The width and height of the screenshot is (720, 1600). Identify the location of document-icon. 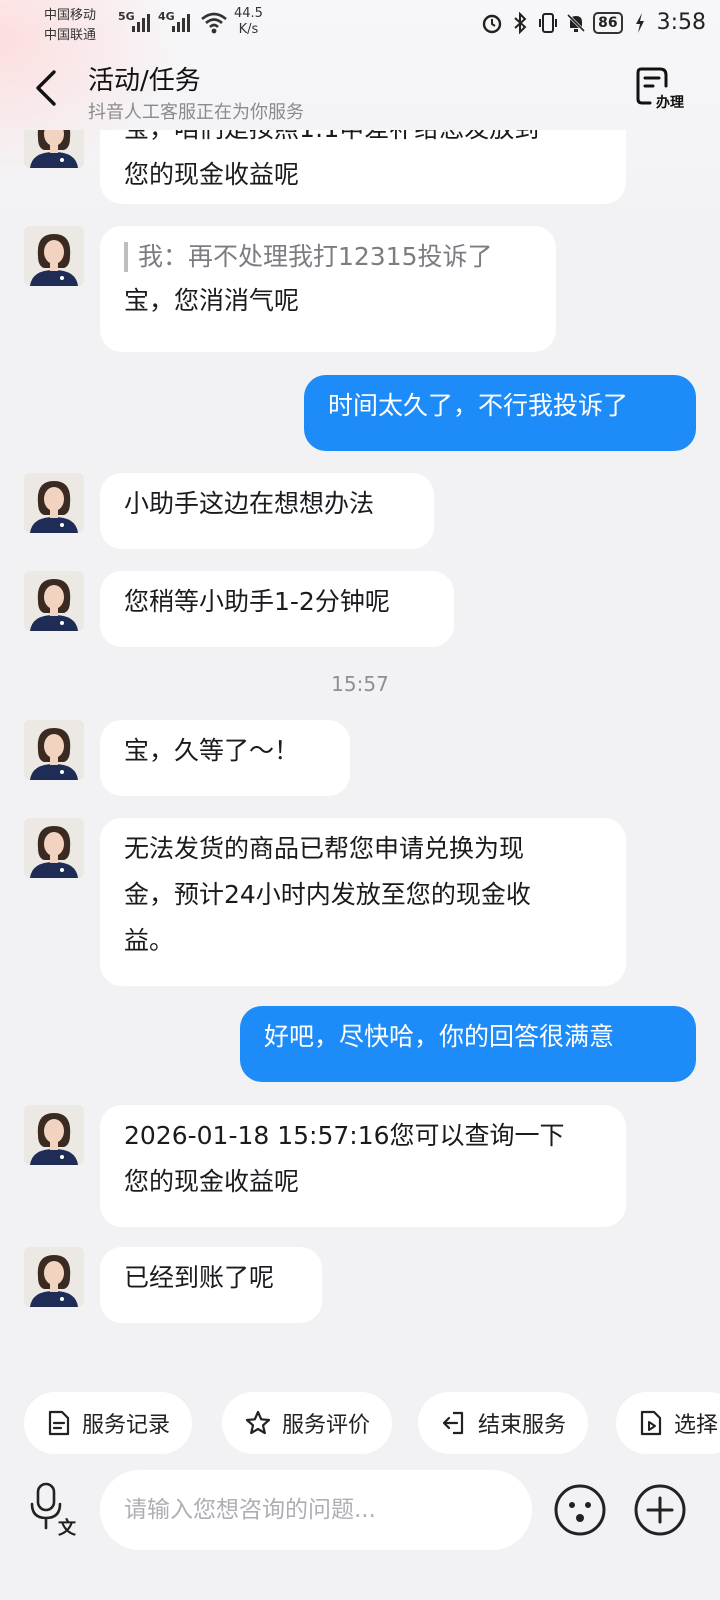
(59, 1423).